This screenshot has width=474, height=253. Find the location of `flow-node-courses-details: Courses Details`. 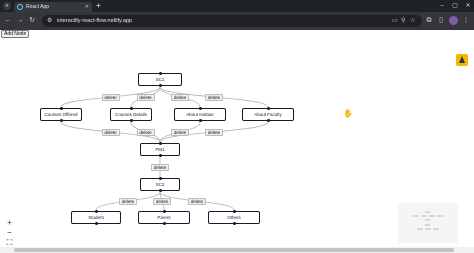

flow-node-courses-details: Courses Details is located at coordinates (131, 114).